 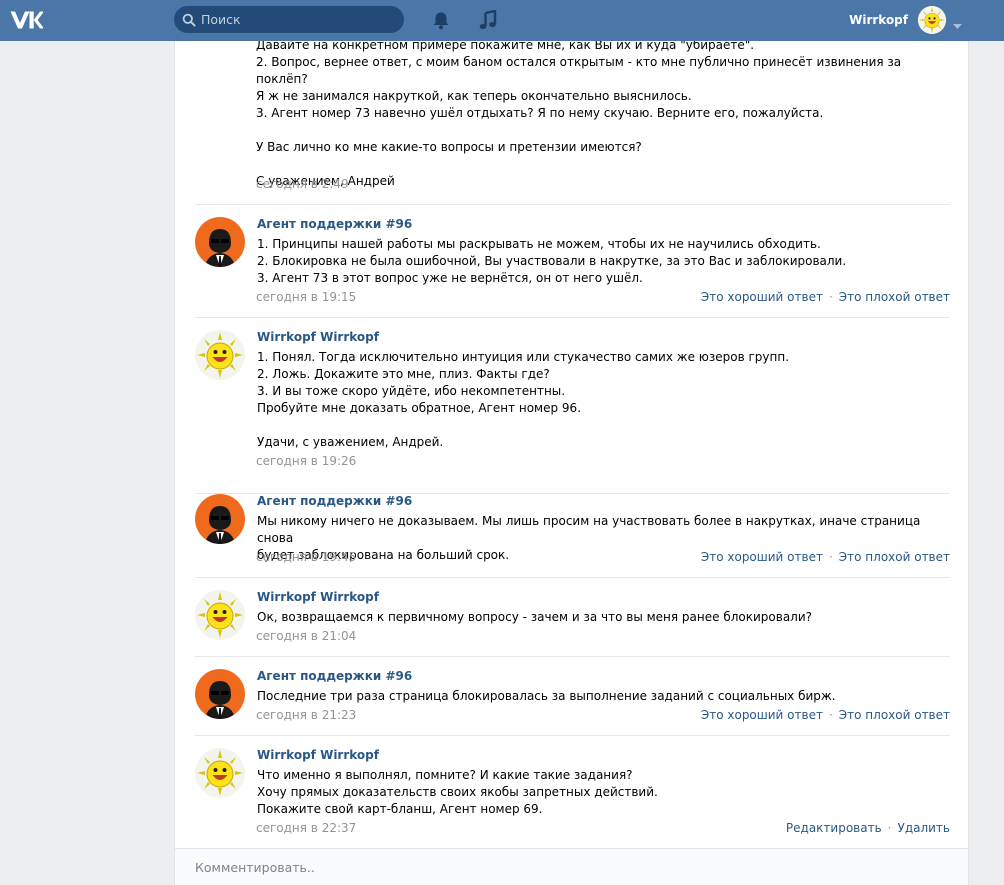 What do you see at coordinates (834, 828) in the screenshot?
I see `edit-link: Редактировать` at bounding box center [834, 828].